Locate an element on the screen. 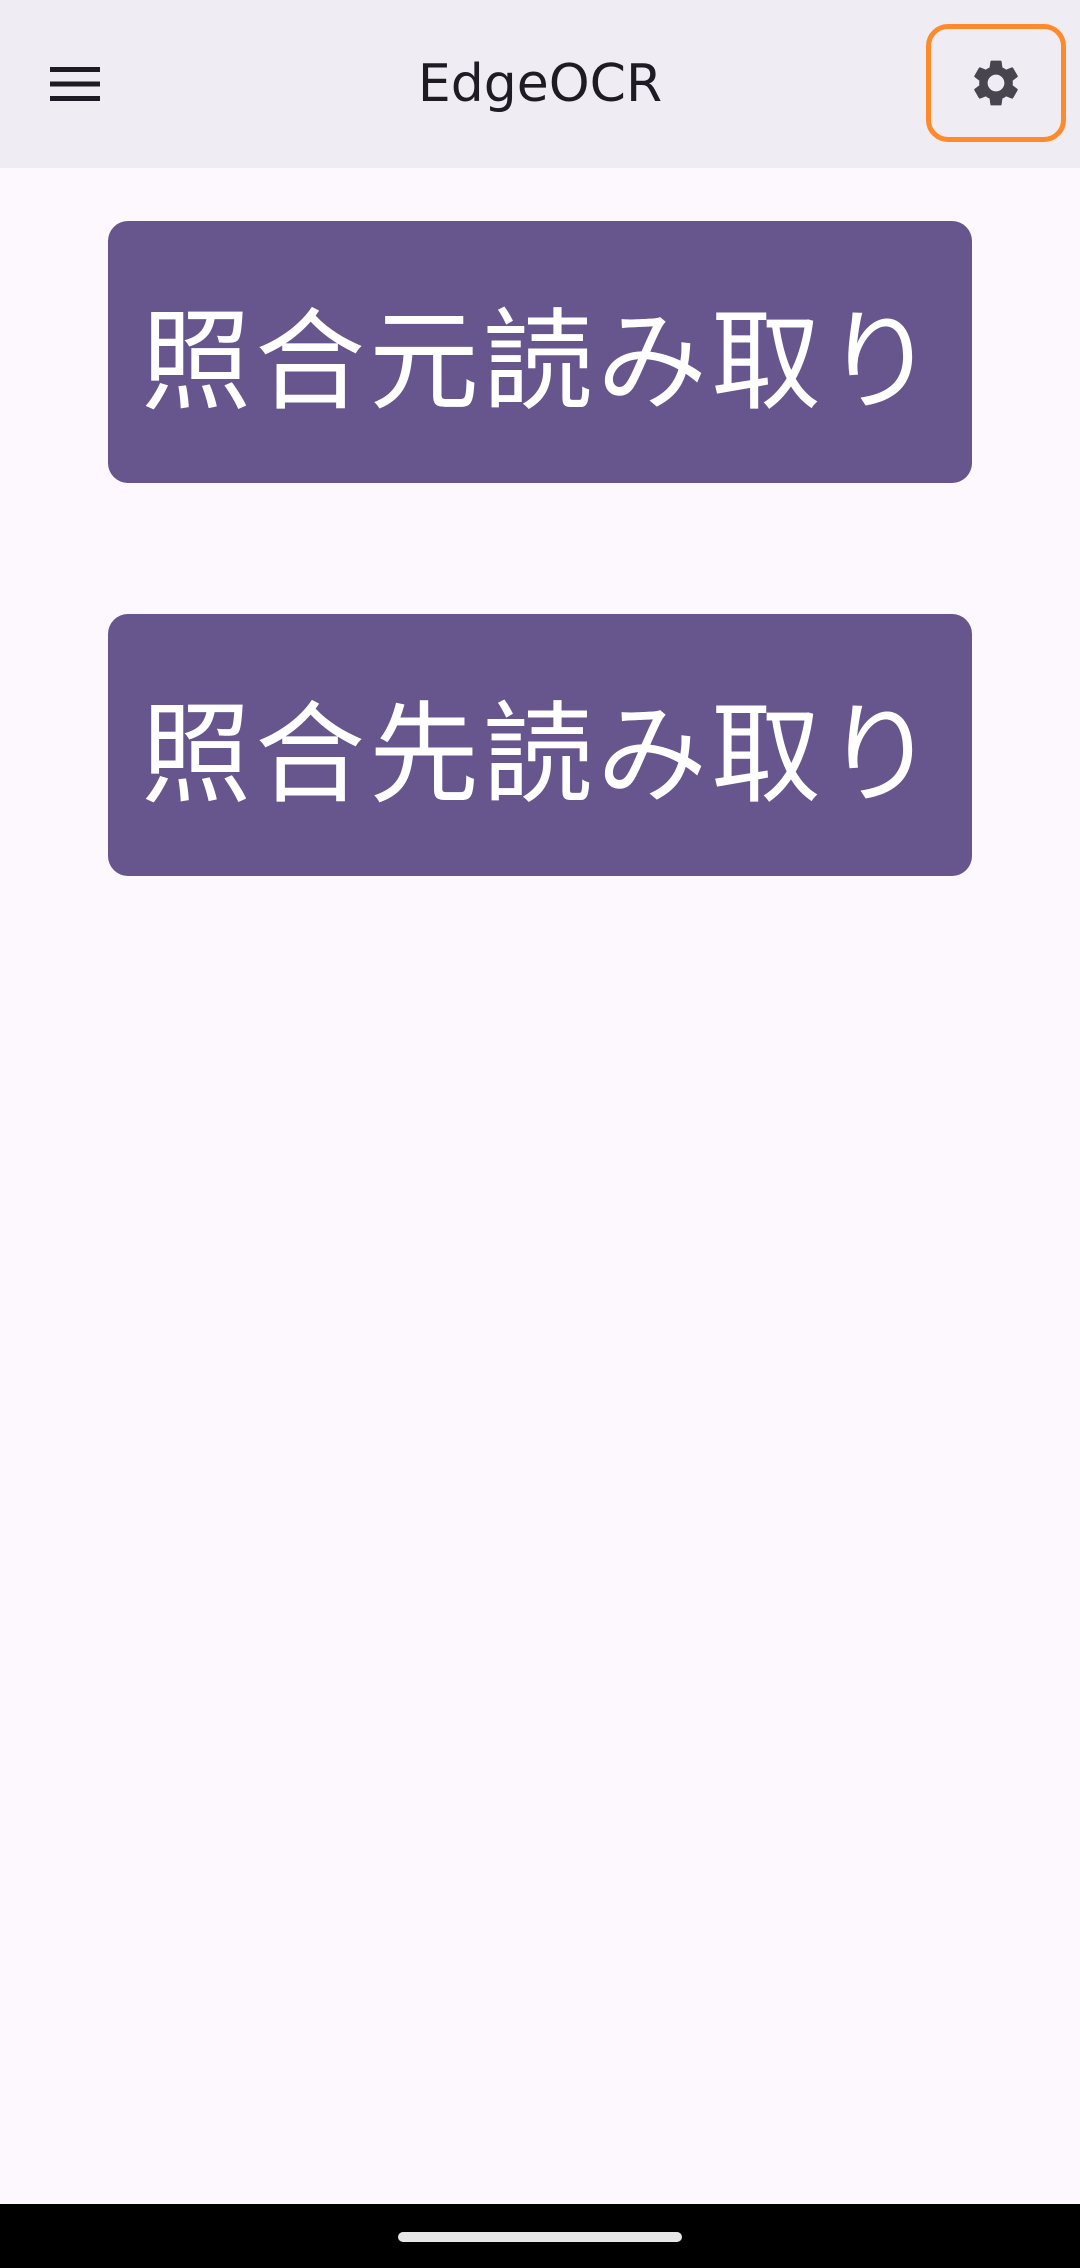  read-target-label: 照合先読み取り is located at coordinates (540, 755).